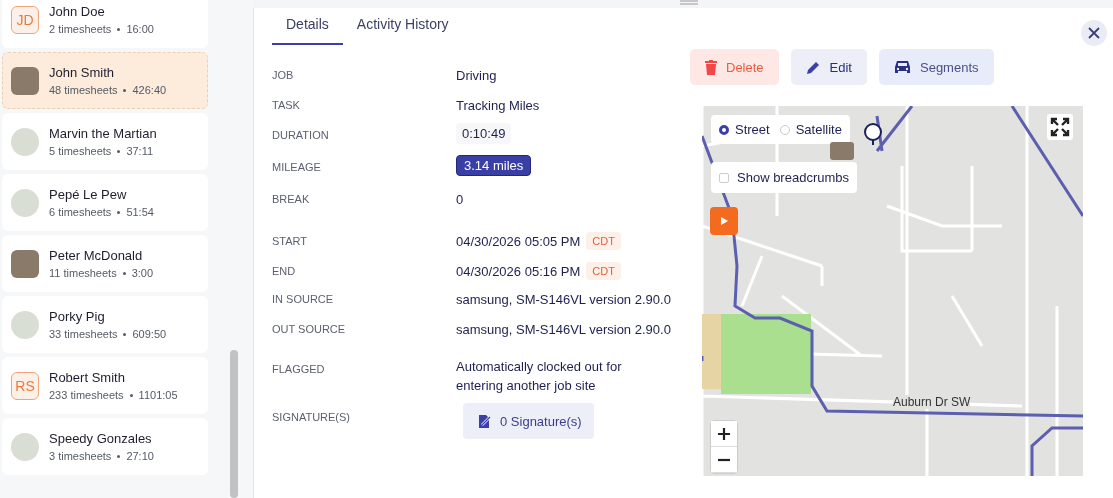 The image size is (1113, 498). What do you see at coordinates (142, 273) in the screenshot?
I see `total-hours: 3:00` at bounding box center [142, 273].